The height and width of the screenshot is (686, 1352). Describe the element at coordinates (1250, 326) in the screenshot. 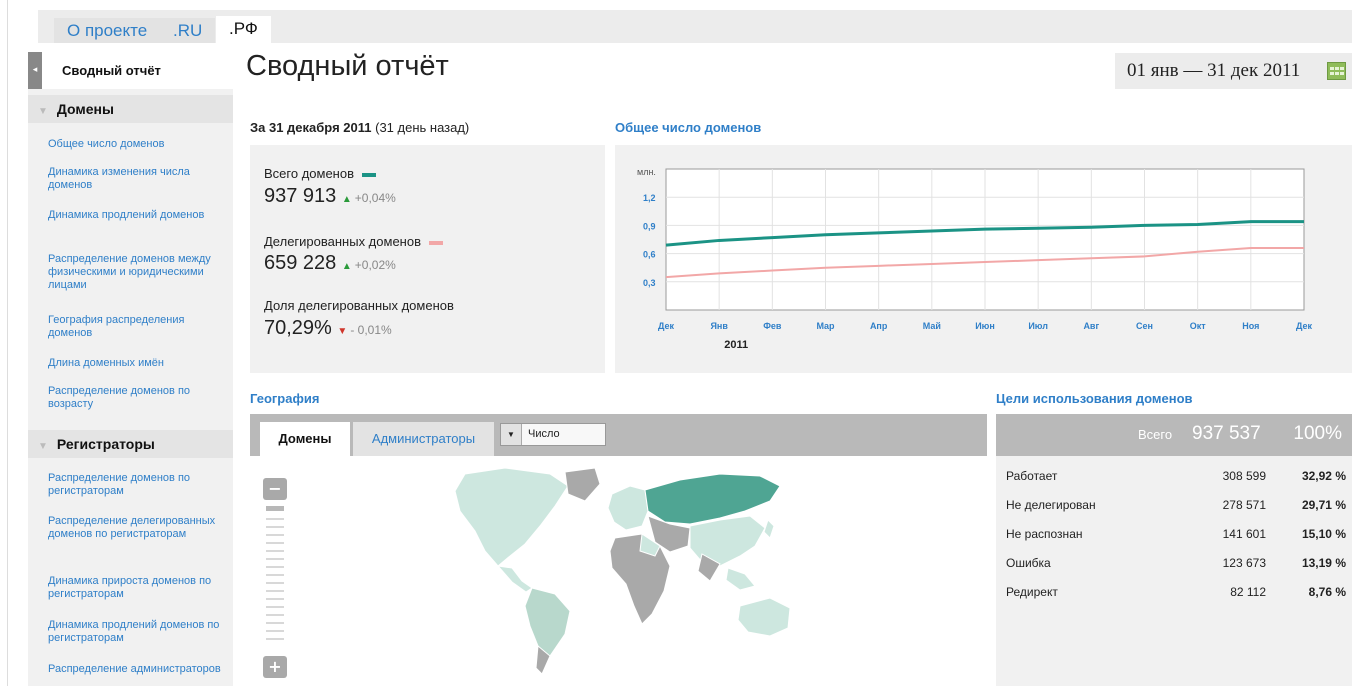

I see `x-tick-label: Ноя` at that location.